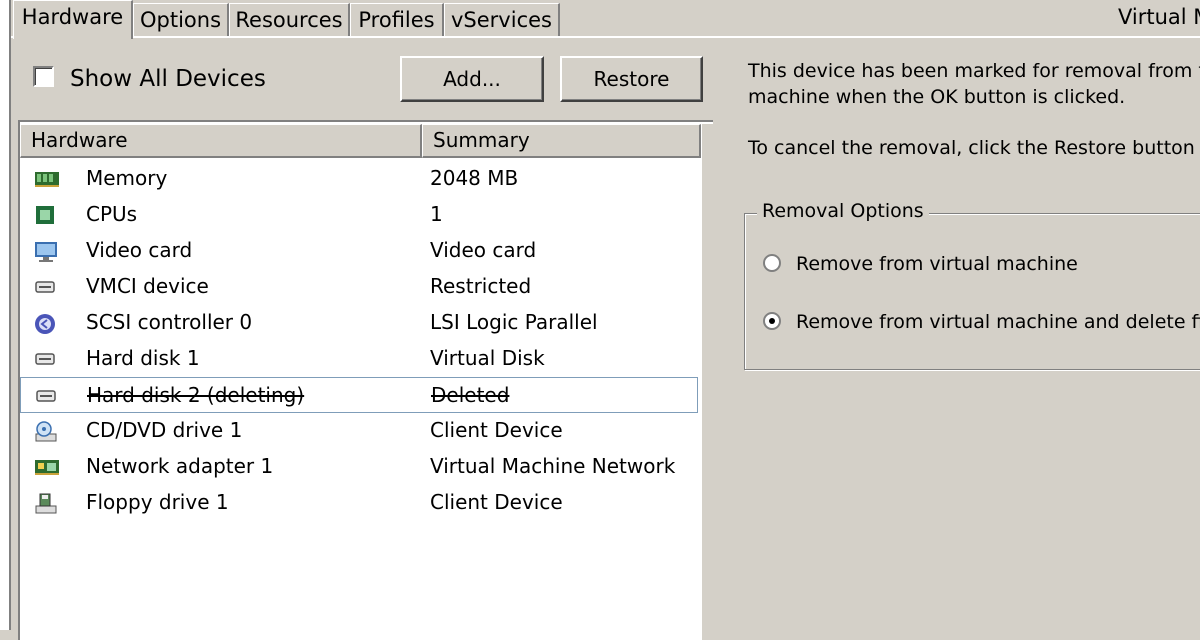  What do you see at coordinates (46, 467) in the screenshot?
I see `network-adapter-icon` at bounding box center [46, 467].